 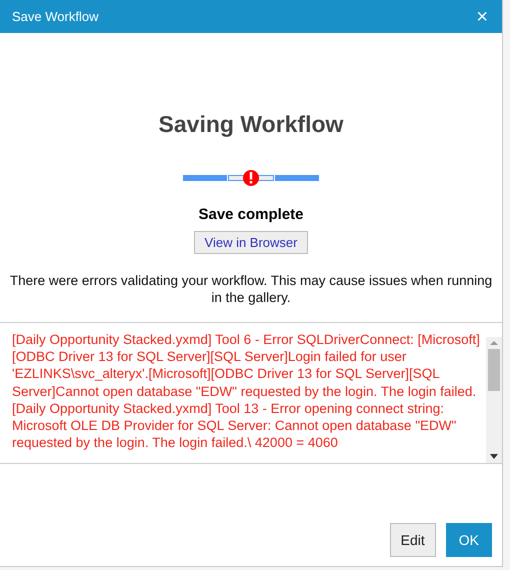 I want to click on view-in-browser-button: View in Browser, so click(x=251, y=242).